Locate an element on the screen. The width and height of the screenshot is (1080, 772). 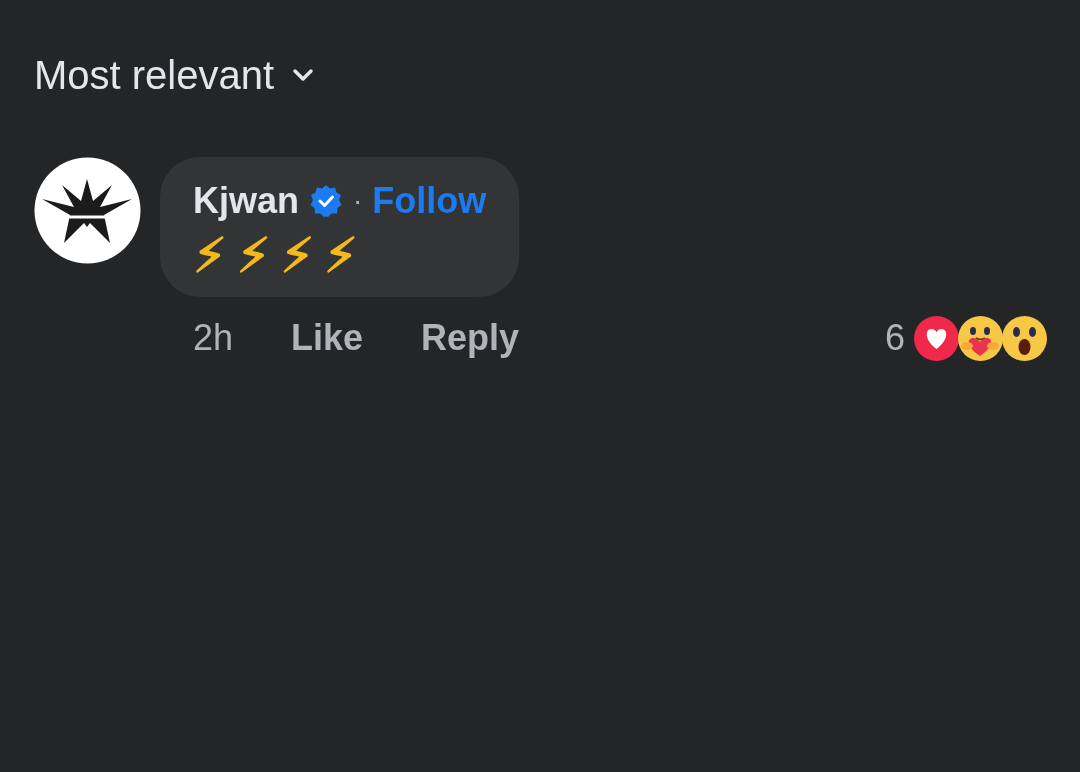
avatar-icon is located at coordinates (87, 210).